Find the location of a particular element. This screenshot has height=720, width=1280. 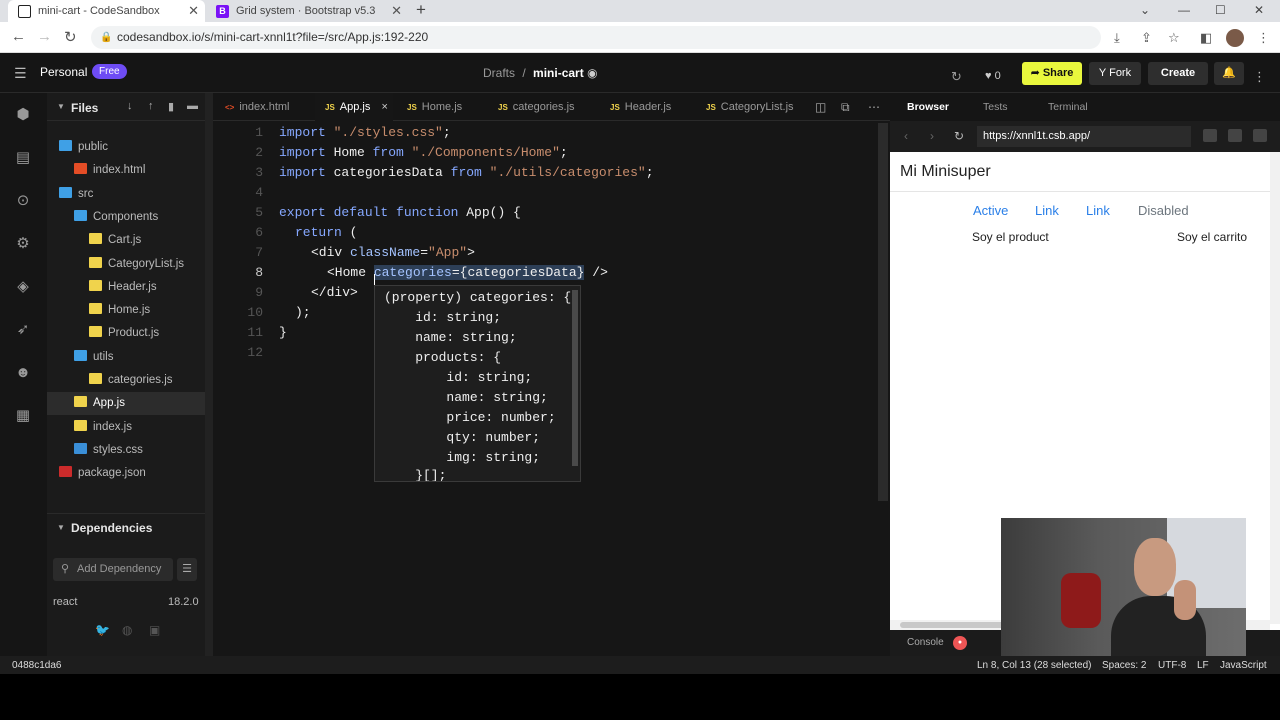

nav-link-active: Active is located at coordinates (990, 210).